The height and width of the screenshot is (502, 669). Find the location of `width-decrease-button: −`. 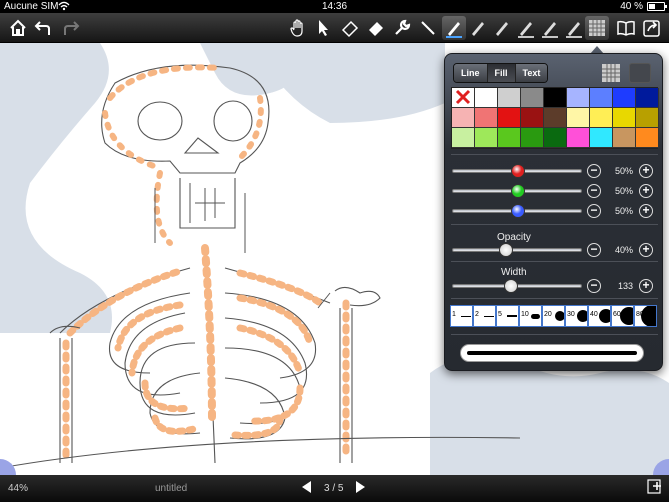

width-decrease-button: − is located at coordinates (594, 286).